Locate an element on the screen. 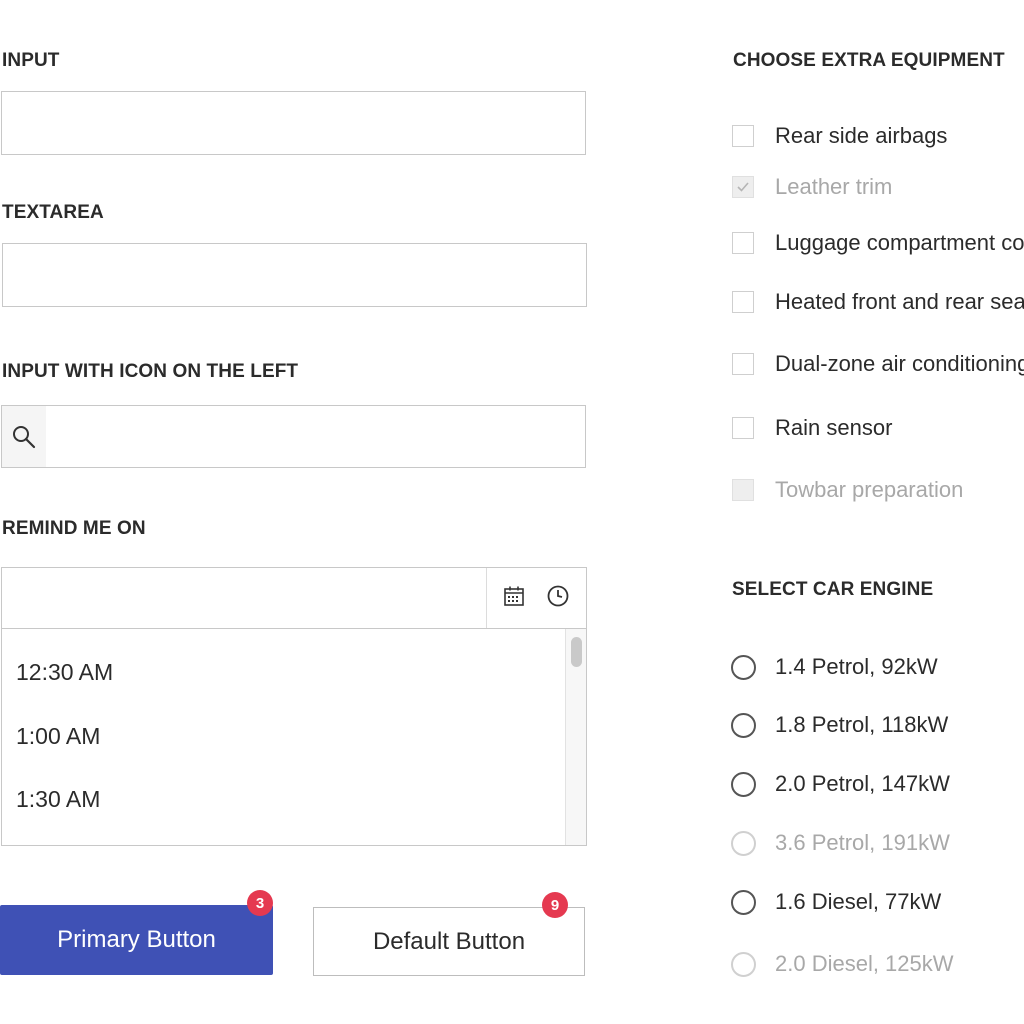  default-button-label: Default Button is located at coordinates (449, 941).